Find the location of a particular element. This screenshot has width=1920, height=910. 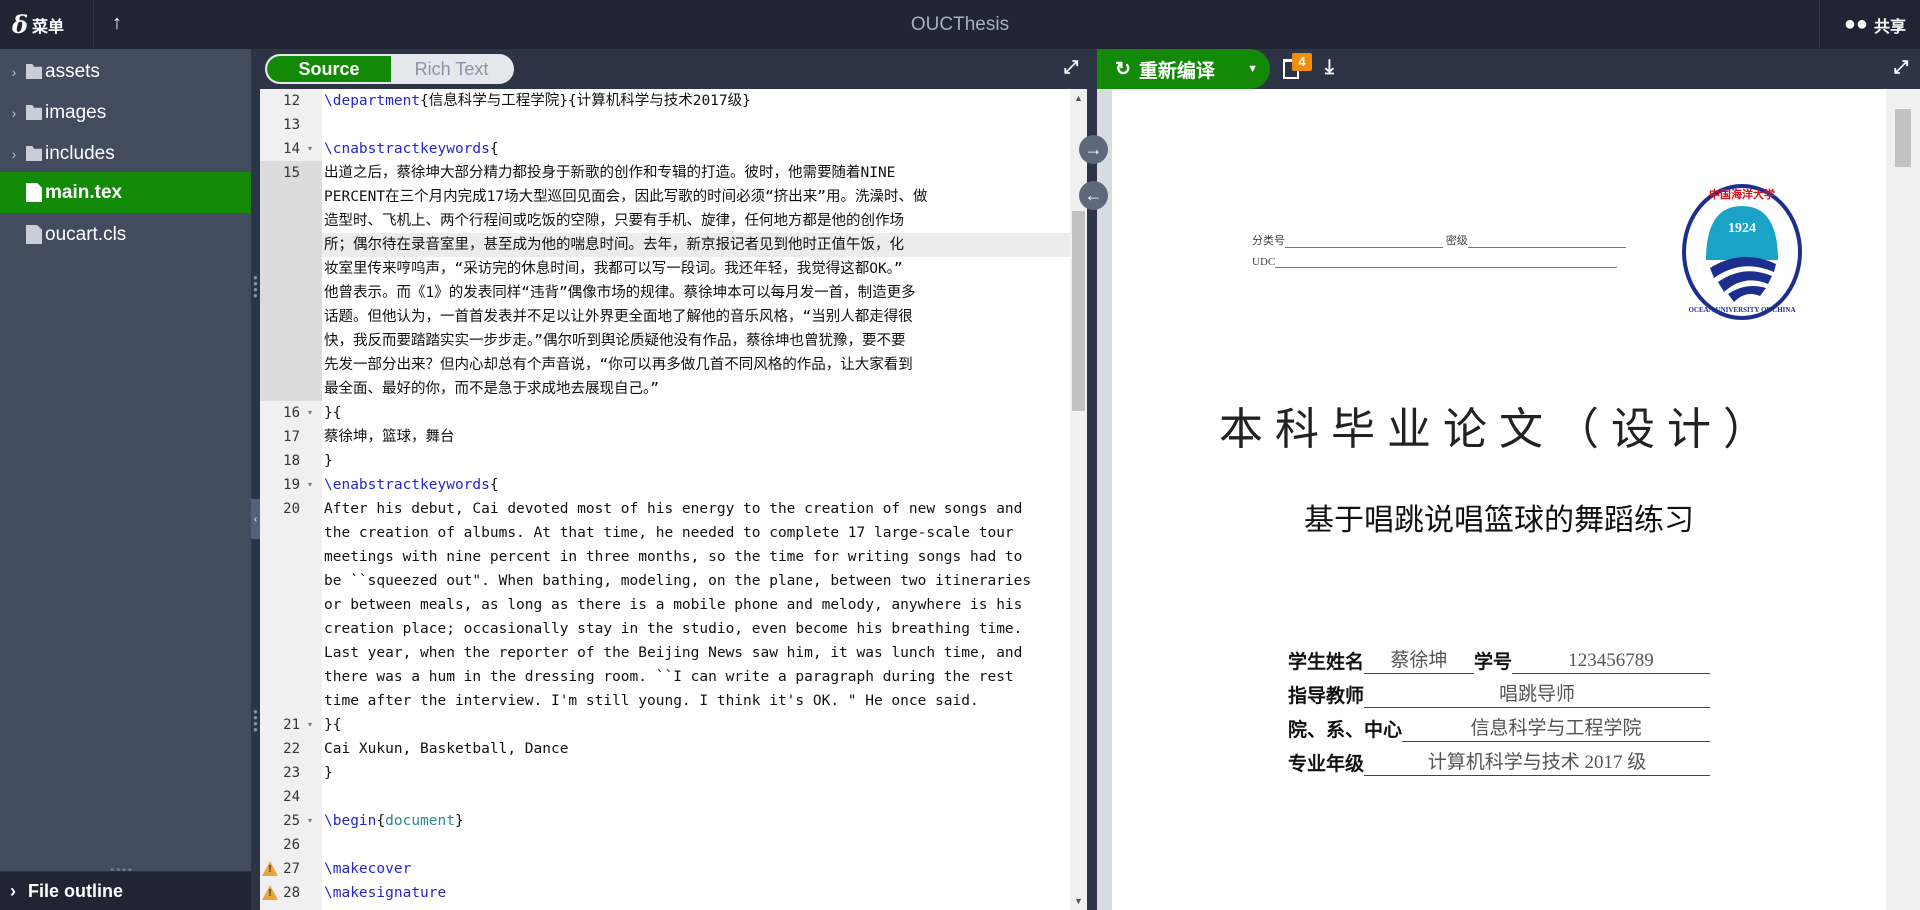

source-mode-button: Source is located at coordinates (329, 69).